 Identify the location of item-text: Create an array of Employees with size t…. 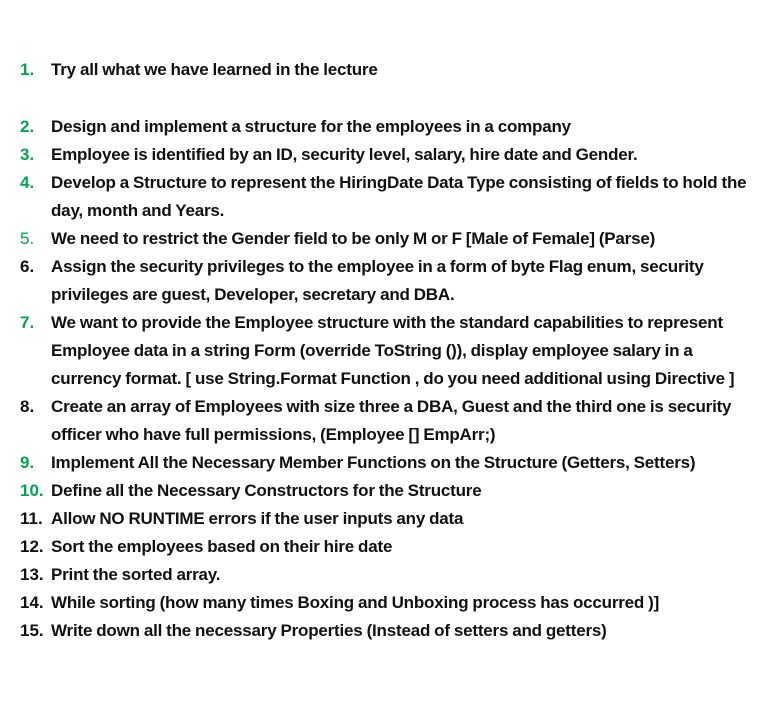
(391, 420).